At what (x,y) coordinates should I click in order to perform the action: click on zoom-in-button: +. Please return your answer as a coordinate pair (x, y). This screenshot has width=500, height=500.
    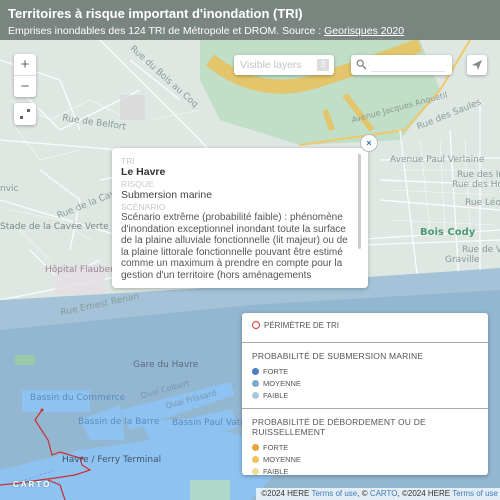
    Looking at the image, I should click on (25, 64).